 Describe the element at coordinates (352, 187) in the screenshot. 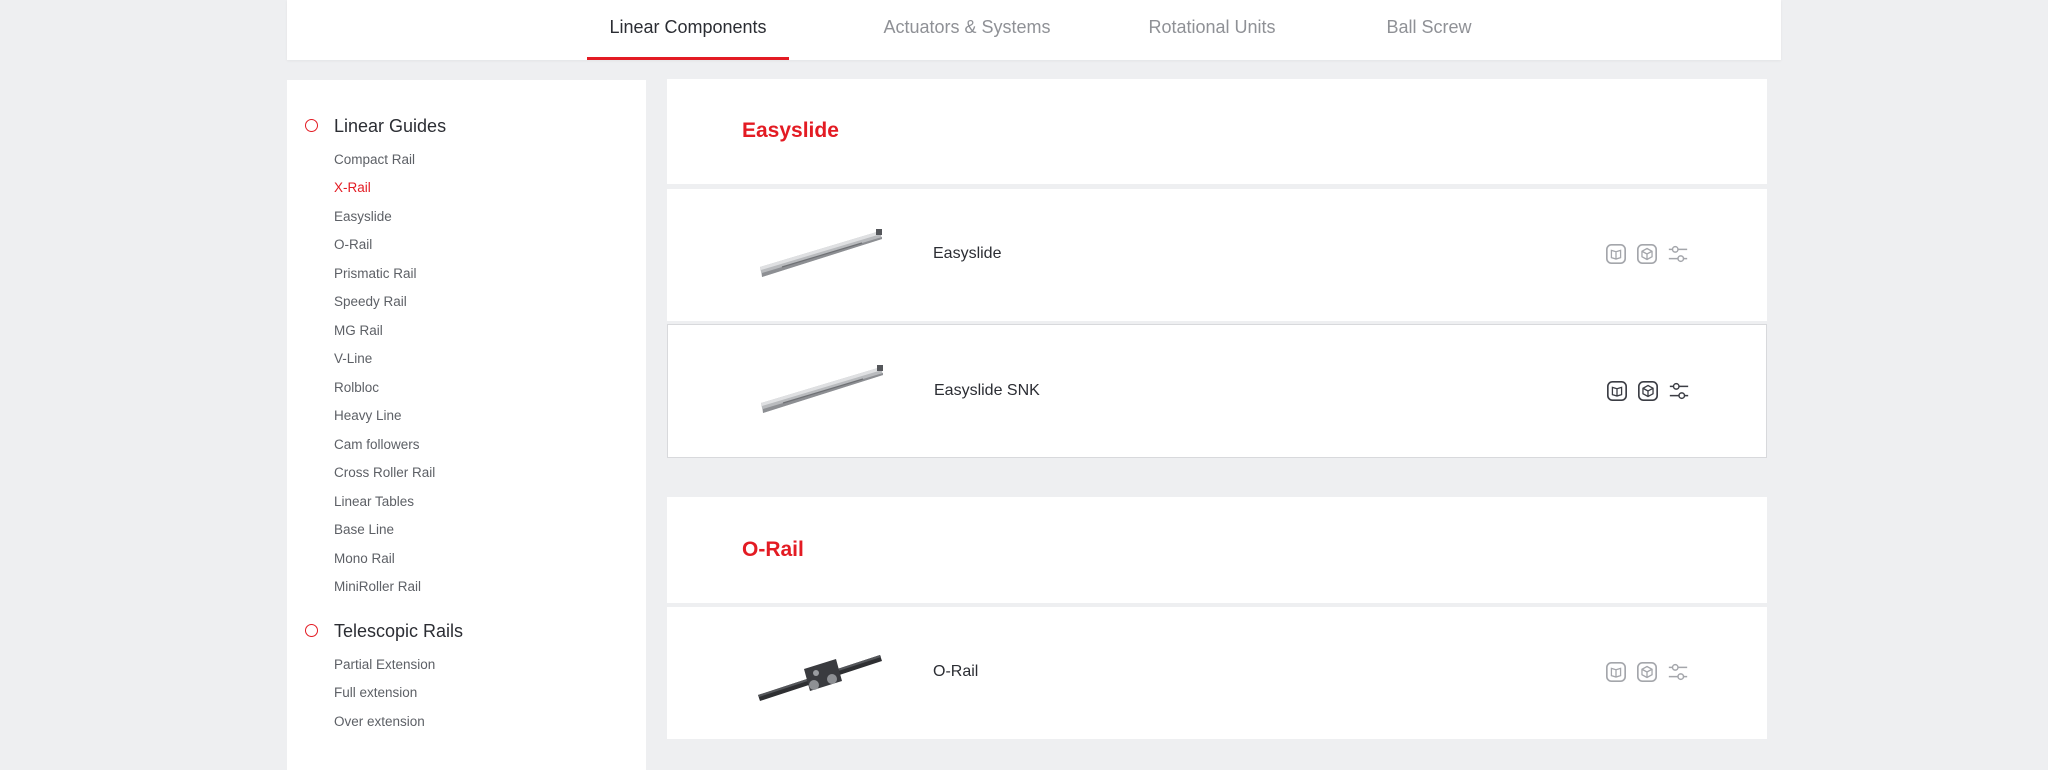

I see `sidebar-item-x-rail: X-Rail` at that location.